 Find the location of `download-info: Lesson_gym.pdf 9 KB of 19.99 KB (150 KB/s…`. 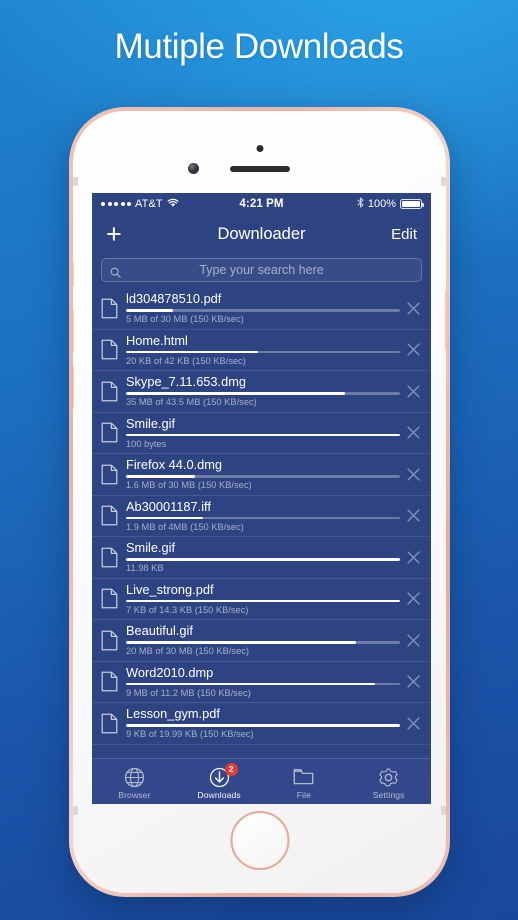

download-info: Lesson_gym.pdf 9 KB of 19.99 KB (150 KB/s… is located at coordinates (266, 723).